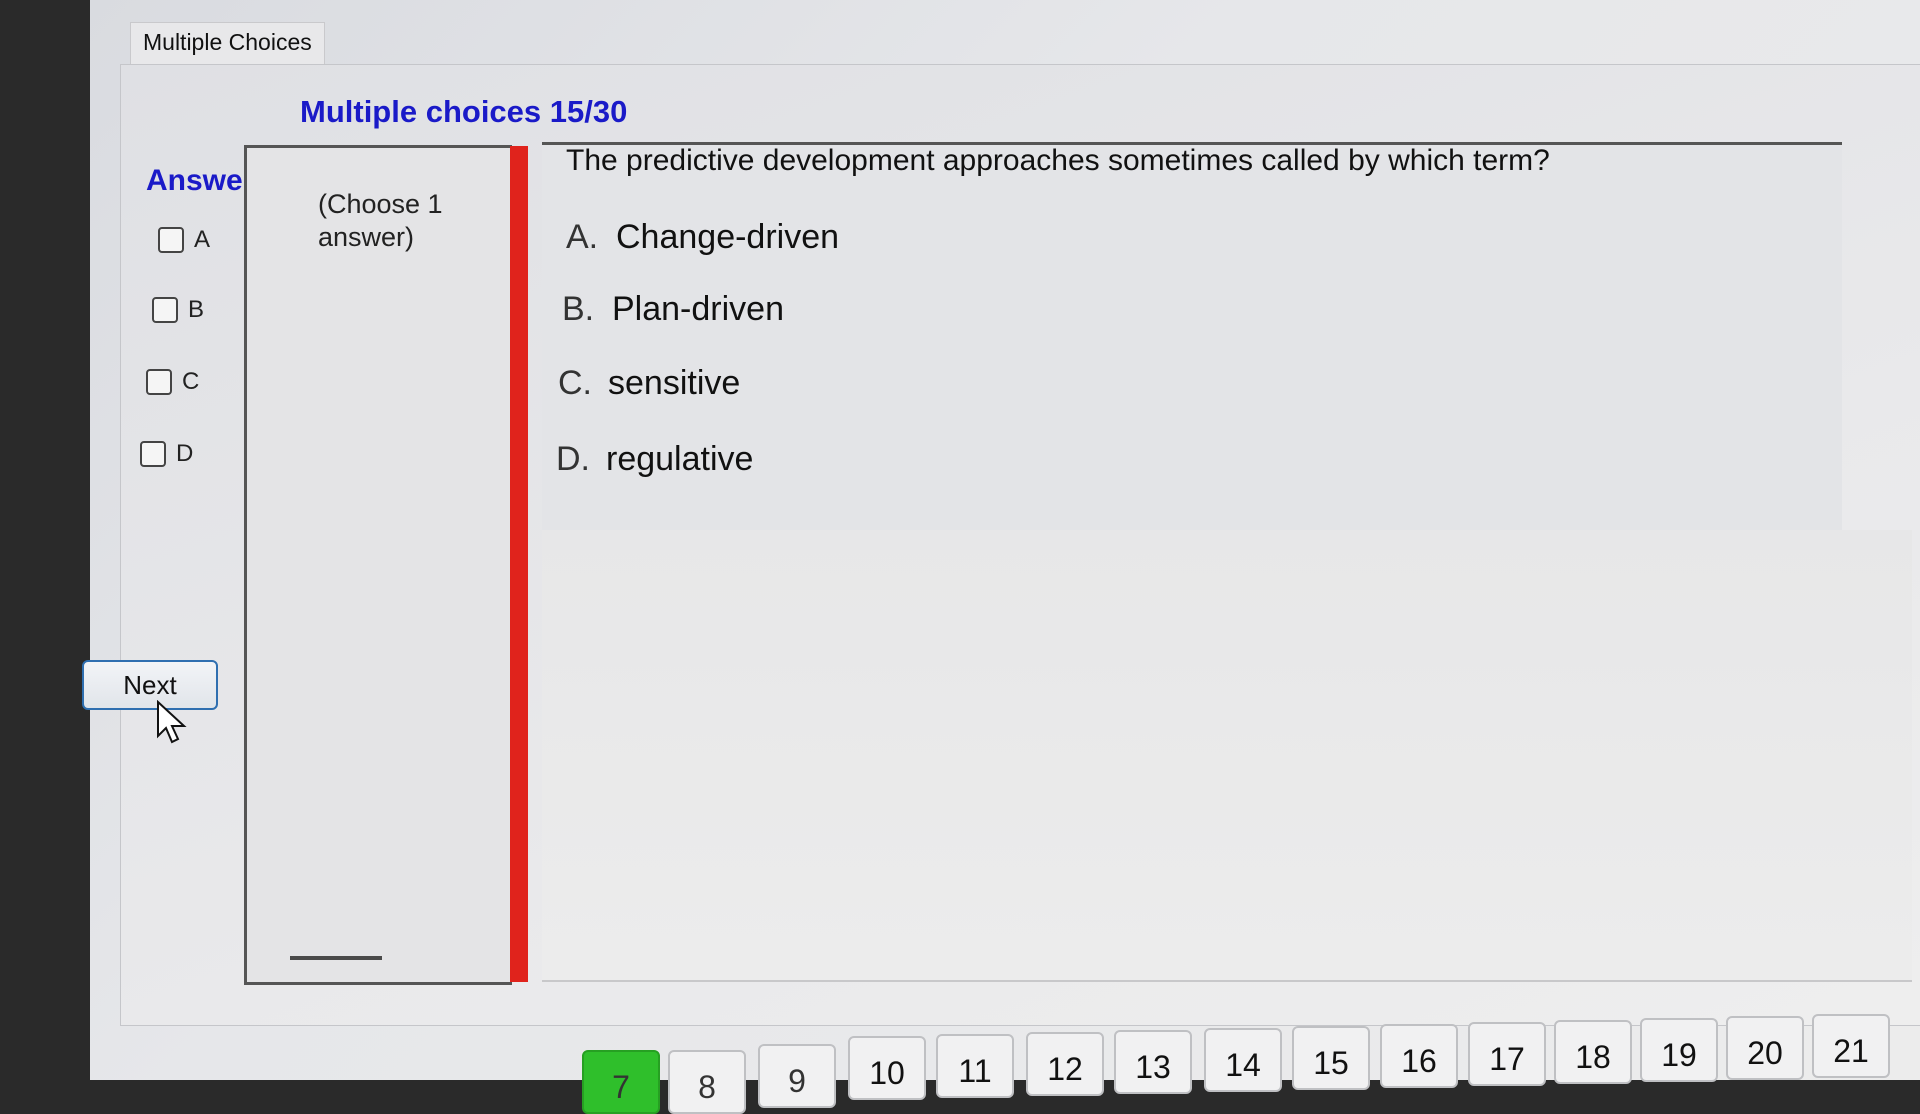 Image resolution: width=1920 pixels, height=1114 pixels. I want to click on page-button-15: 15, so click(1331, 1058).